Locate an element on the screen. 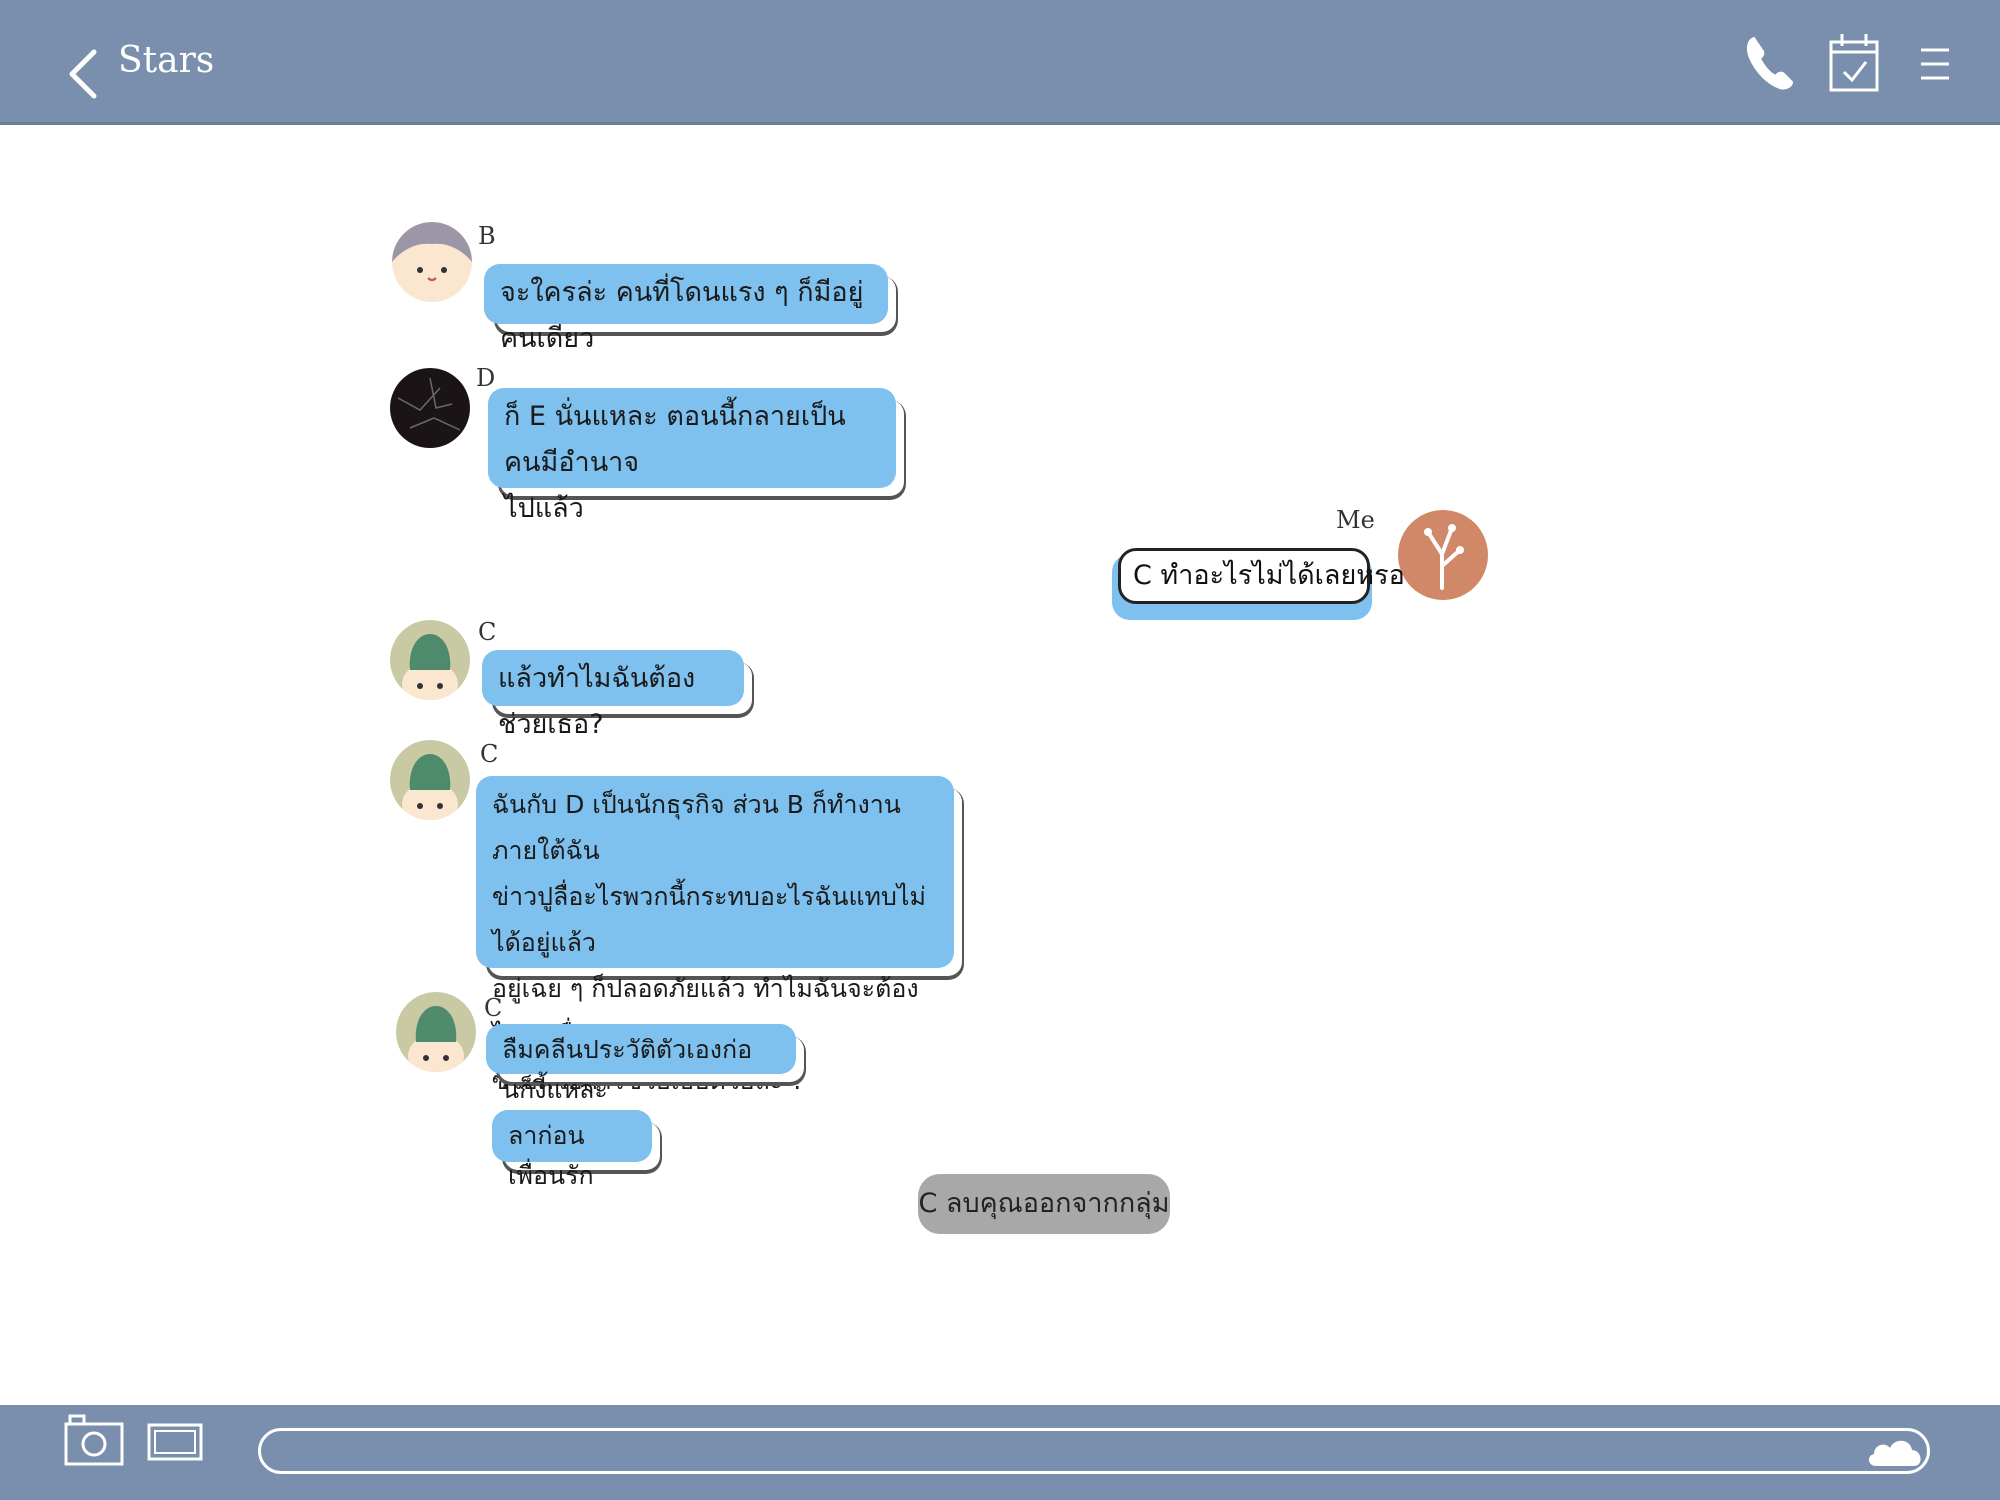  calendar-check-icon is located at coordinates (1854, 62).